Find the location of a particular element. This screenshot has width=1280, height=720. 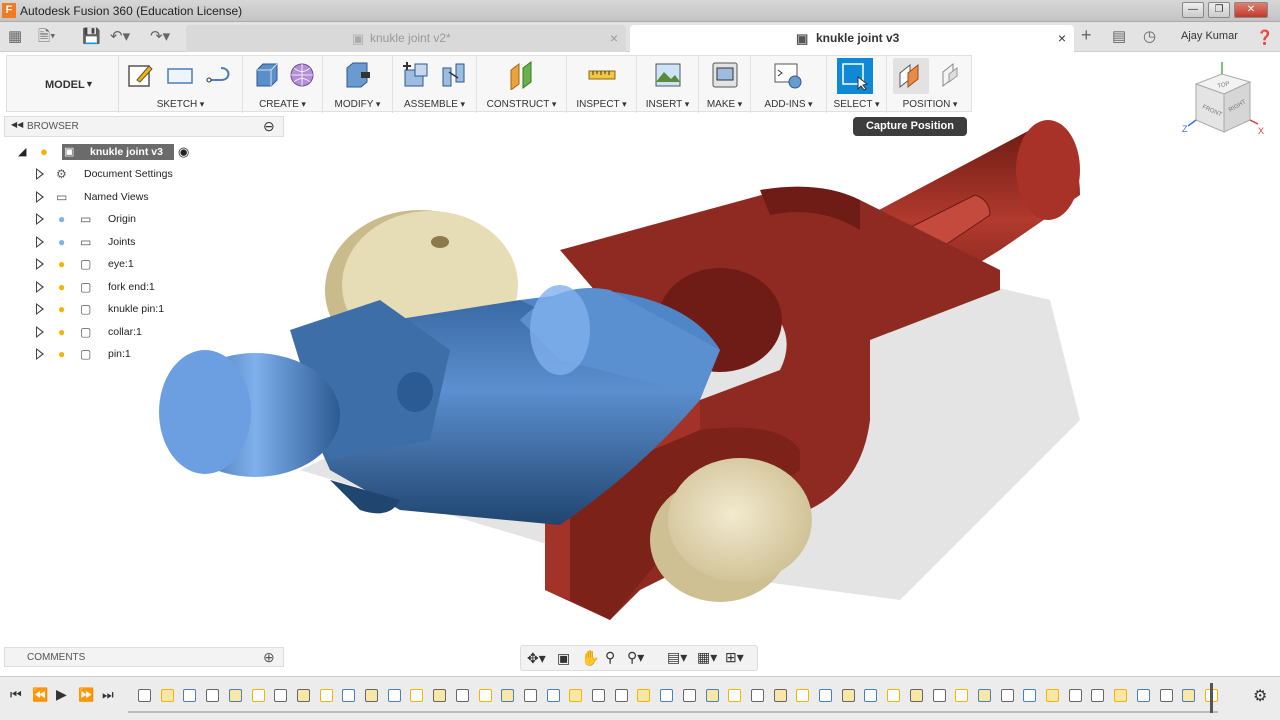

document-icon: ▣ is located at coordinates (69, 152).